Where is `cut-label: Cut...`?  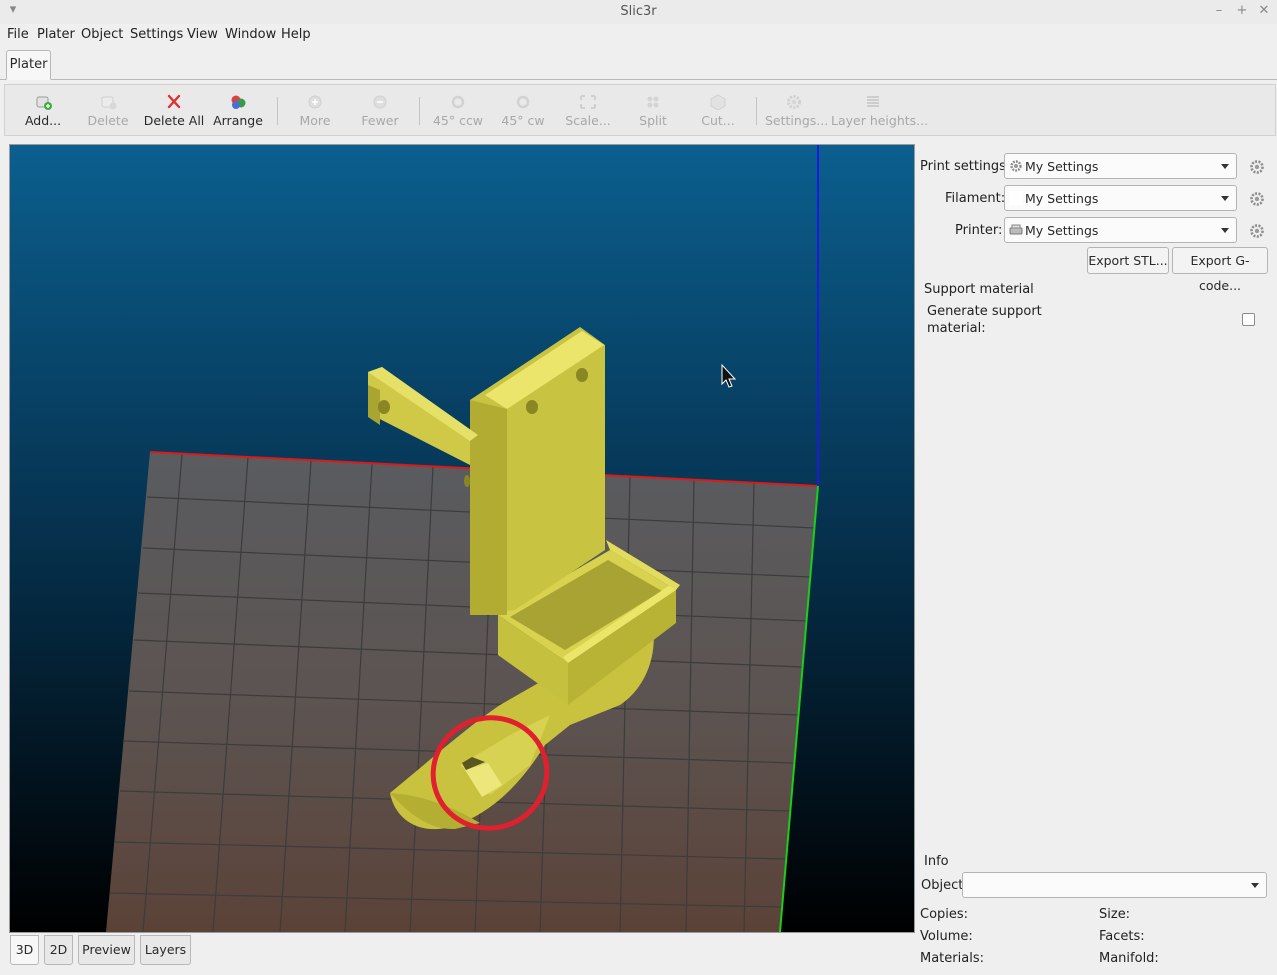 cut-label: Cut... is located at coordinates (718, 120).